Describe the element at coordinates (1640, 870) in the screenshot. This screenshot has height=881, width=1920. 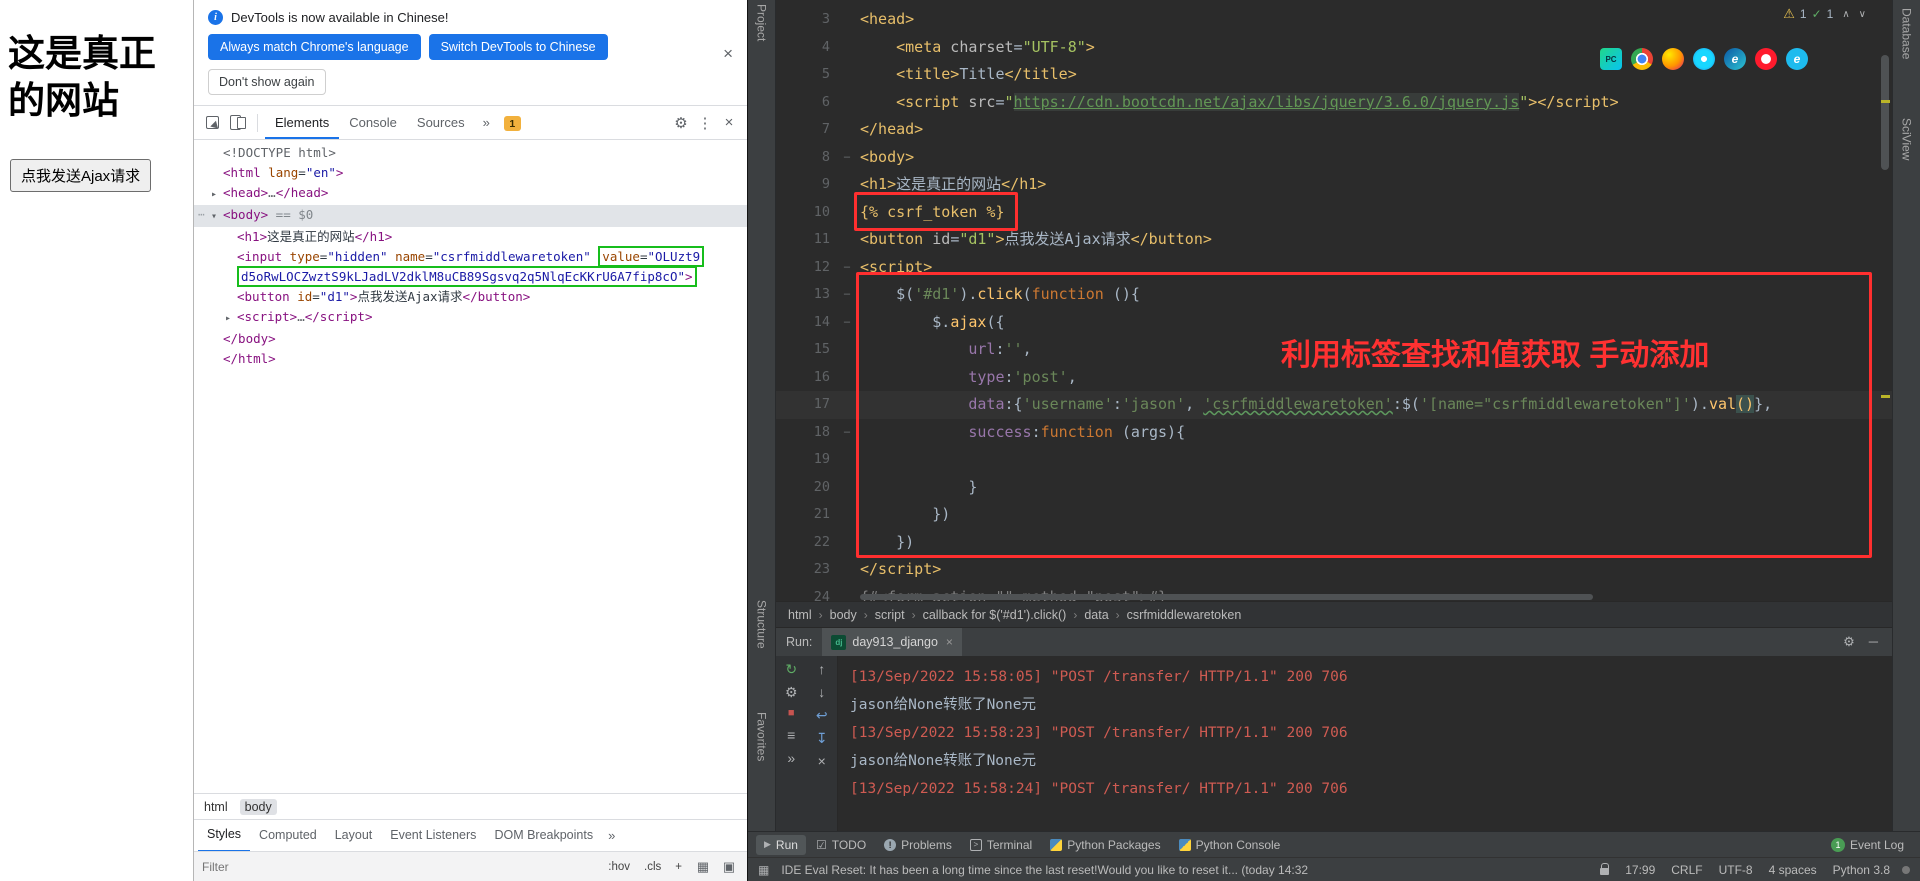
I see `status-item-17-99: 17:99` at that location.